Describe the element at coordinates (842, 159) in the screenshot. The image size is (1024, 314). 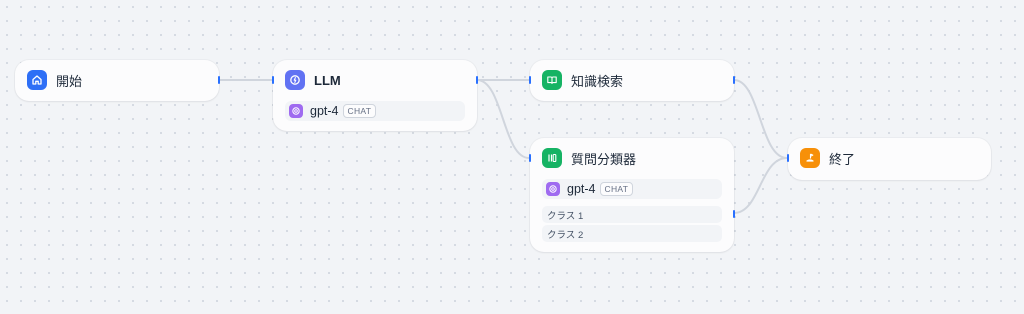
I see `node-title: 終了` at that location.